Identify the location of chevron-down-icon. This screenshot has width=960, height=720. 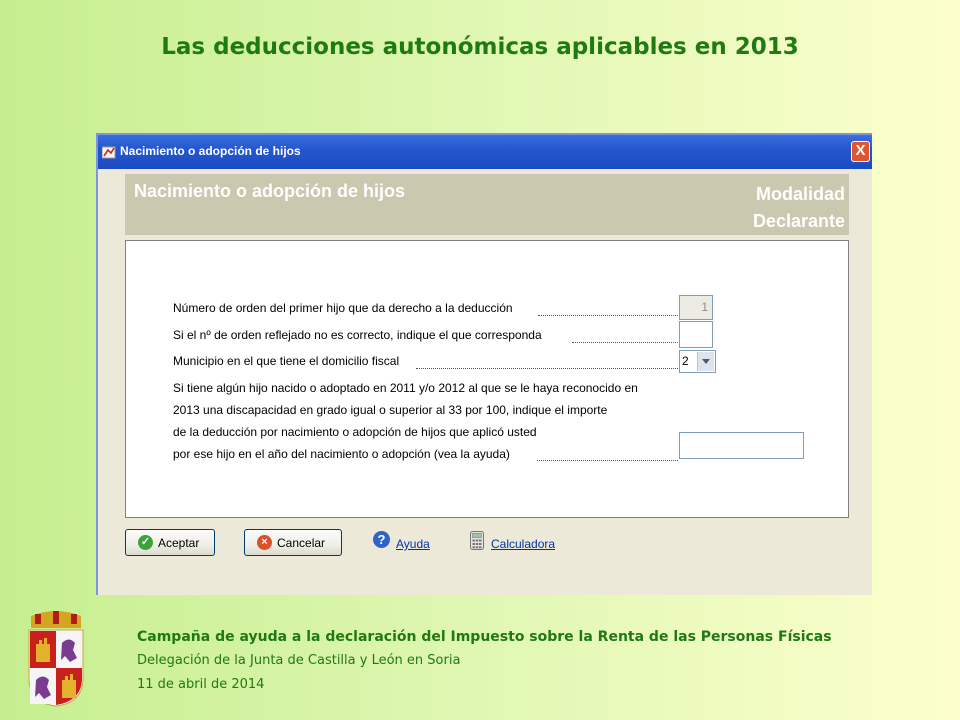
(705, 361).